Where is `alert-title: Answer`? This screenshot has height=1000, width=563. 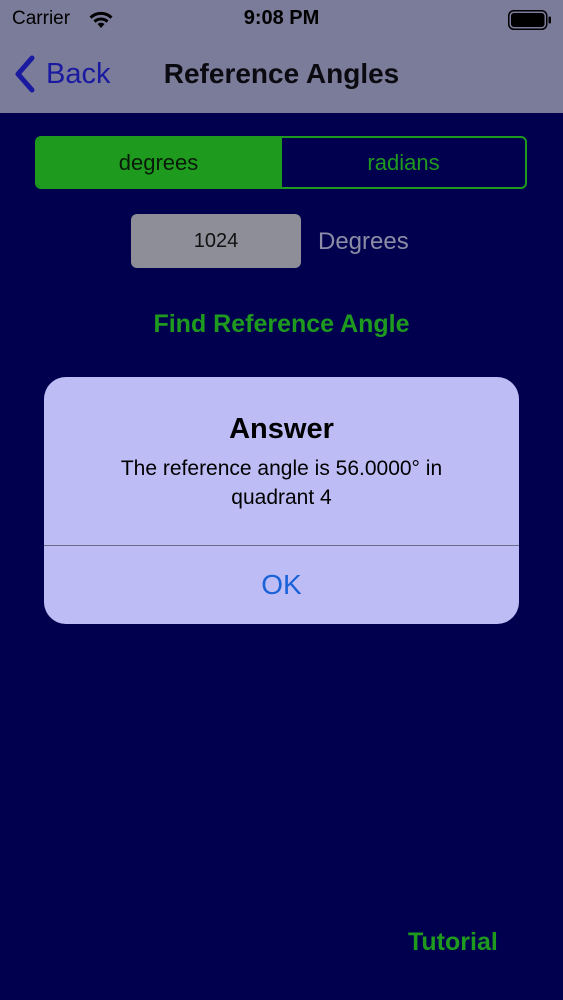 alert-title: Answer is located at coordinates (281, 429).